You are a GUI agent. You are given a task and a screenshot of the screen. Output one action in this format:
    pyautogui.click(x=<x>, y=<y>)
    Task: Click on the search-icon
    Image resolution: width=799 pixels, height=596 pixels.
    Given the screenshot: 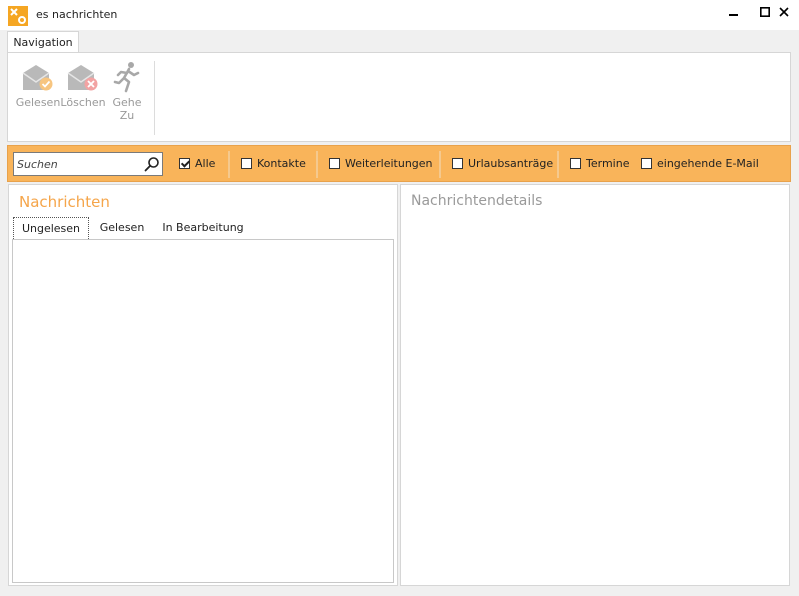 What is the action you would take?
    pyautogui.click(x=152, y=165)
    